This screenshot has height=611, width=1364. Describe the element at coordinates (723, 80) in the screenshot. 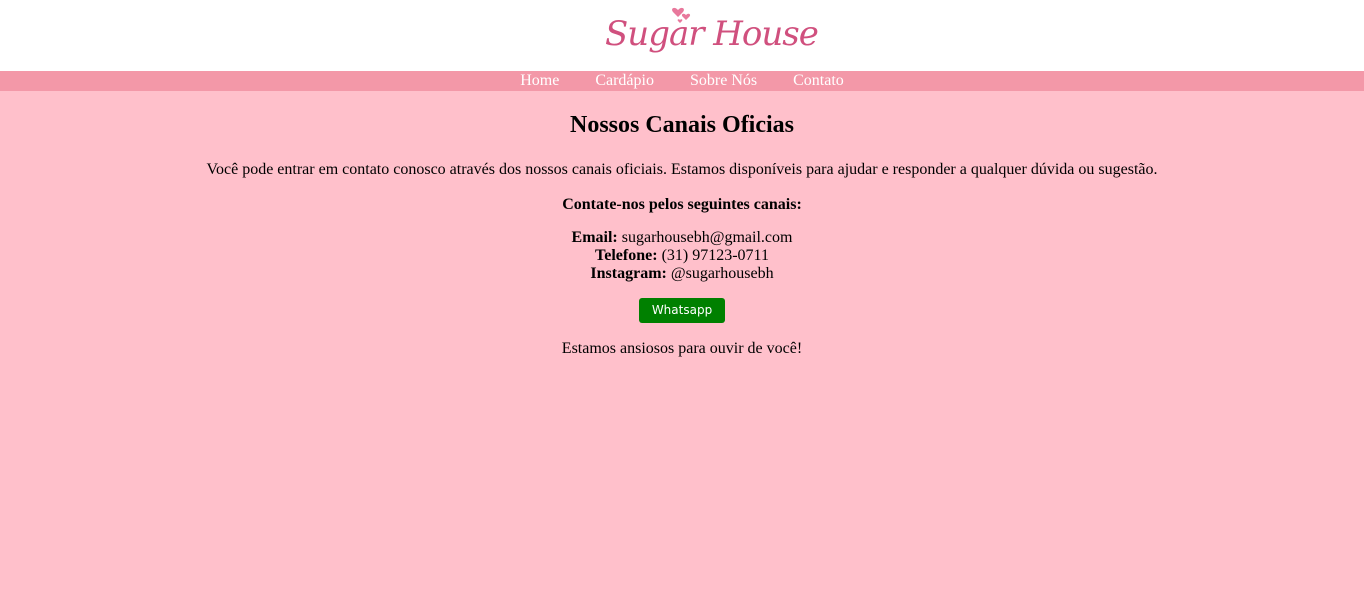

I see `nav-sobre-nos: Sobre Nós` at that location.